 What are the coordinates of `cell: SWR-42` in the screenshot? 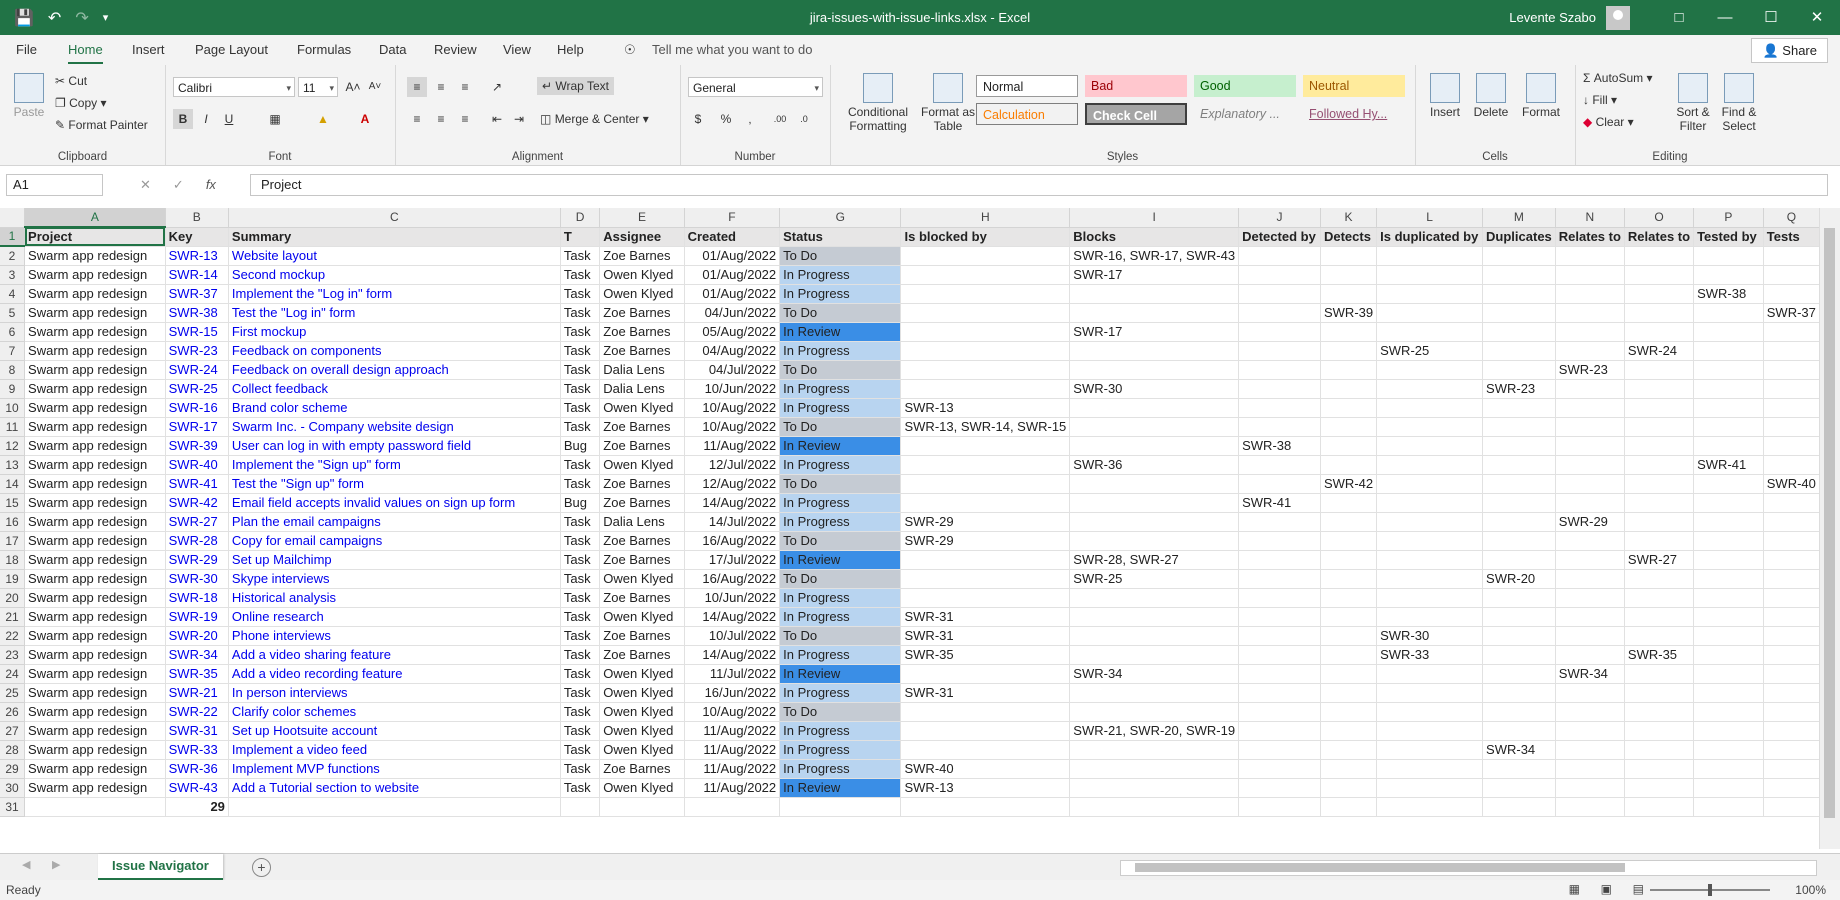 It's located at (1349, 484).